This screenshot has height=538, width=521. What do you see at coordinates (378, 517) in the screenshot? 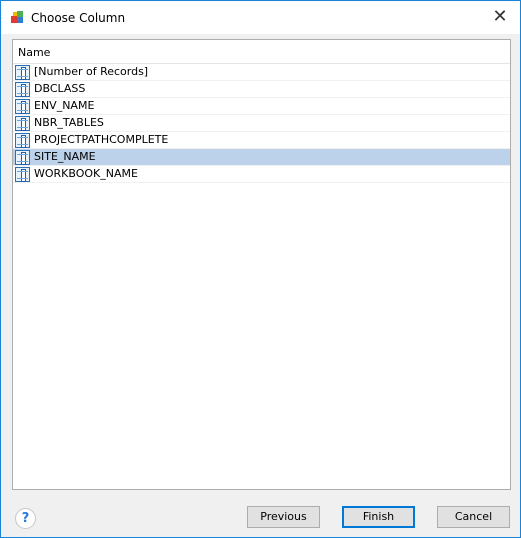
I see `finish-button: Finish` at bounding box center [378, 517].